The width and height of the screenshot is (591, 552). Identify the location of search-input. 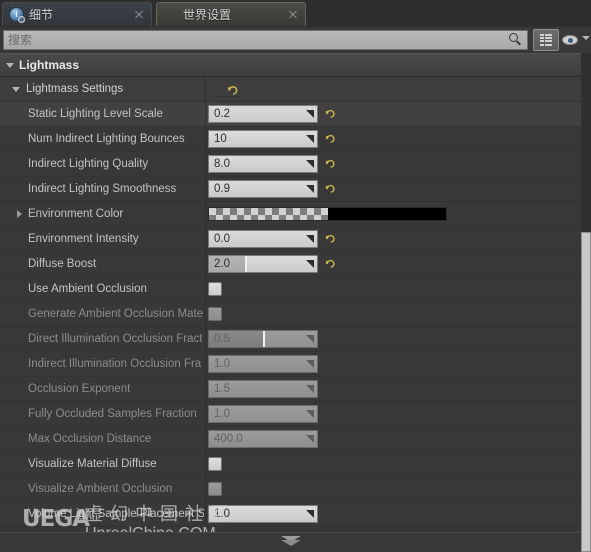
(255, 40).